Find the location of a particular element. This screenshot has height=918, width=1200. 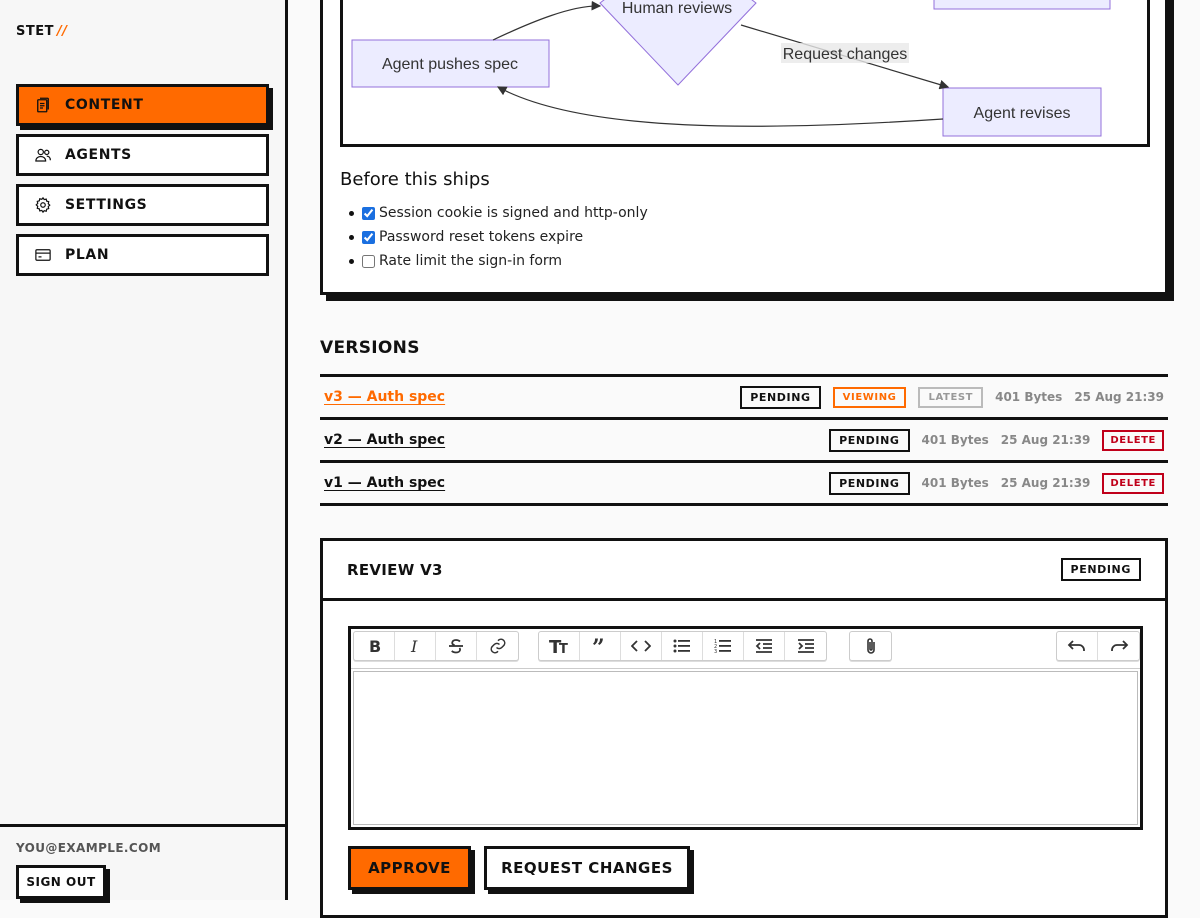

undo-icon is located at coordinates (1076, 645).